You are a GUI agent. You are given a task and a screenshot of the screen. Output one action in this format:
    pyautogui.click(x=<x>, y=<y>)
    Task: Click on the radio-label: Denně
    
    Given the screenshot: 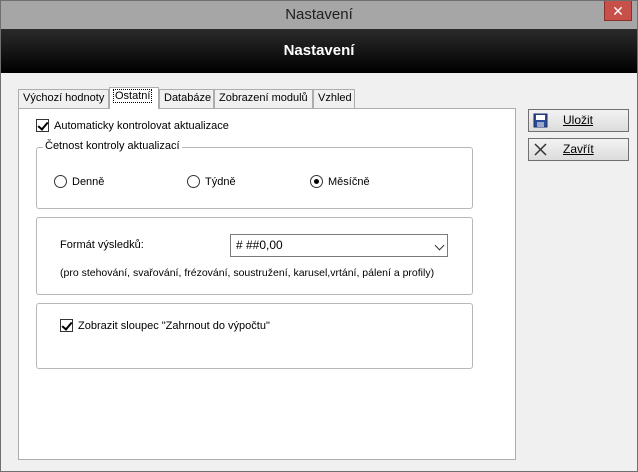 What is the action you would take?
    pyautogui.click(x=88, y=181)
    